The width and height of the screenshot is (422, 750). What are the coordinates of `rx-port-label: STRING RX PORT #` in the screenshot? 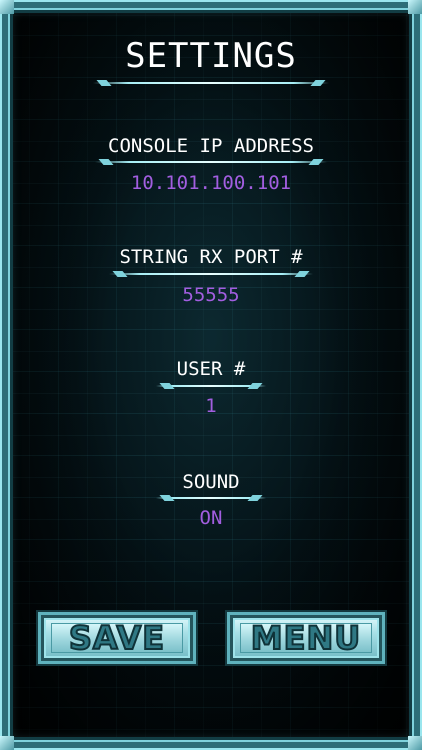 It's located at (211, 257).